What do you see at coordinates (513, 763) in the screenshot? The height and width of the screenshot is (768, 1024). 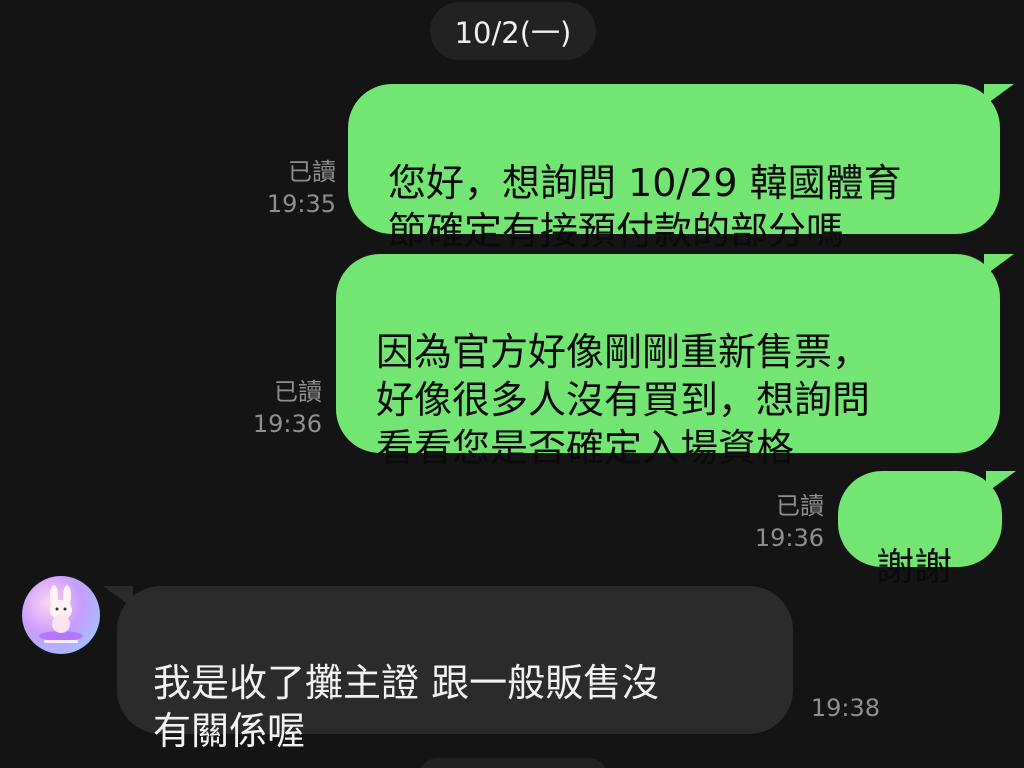 I see `date-separator-partial` at bounding box center [513, 763].